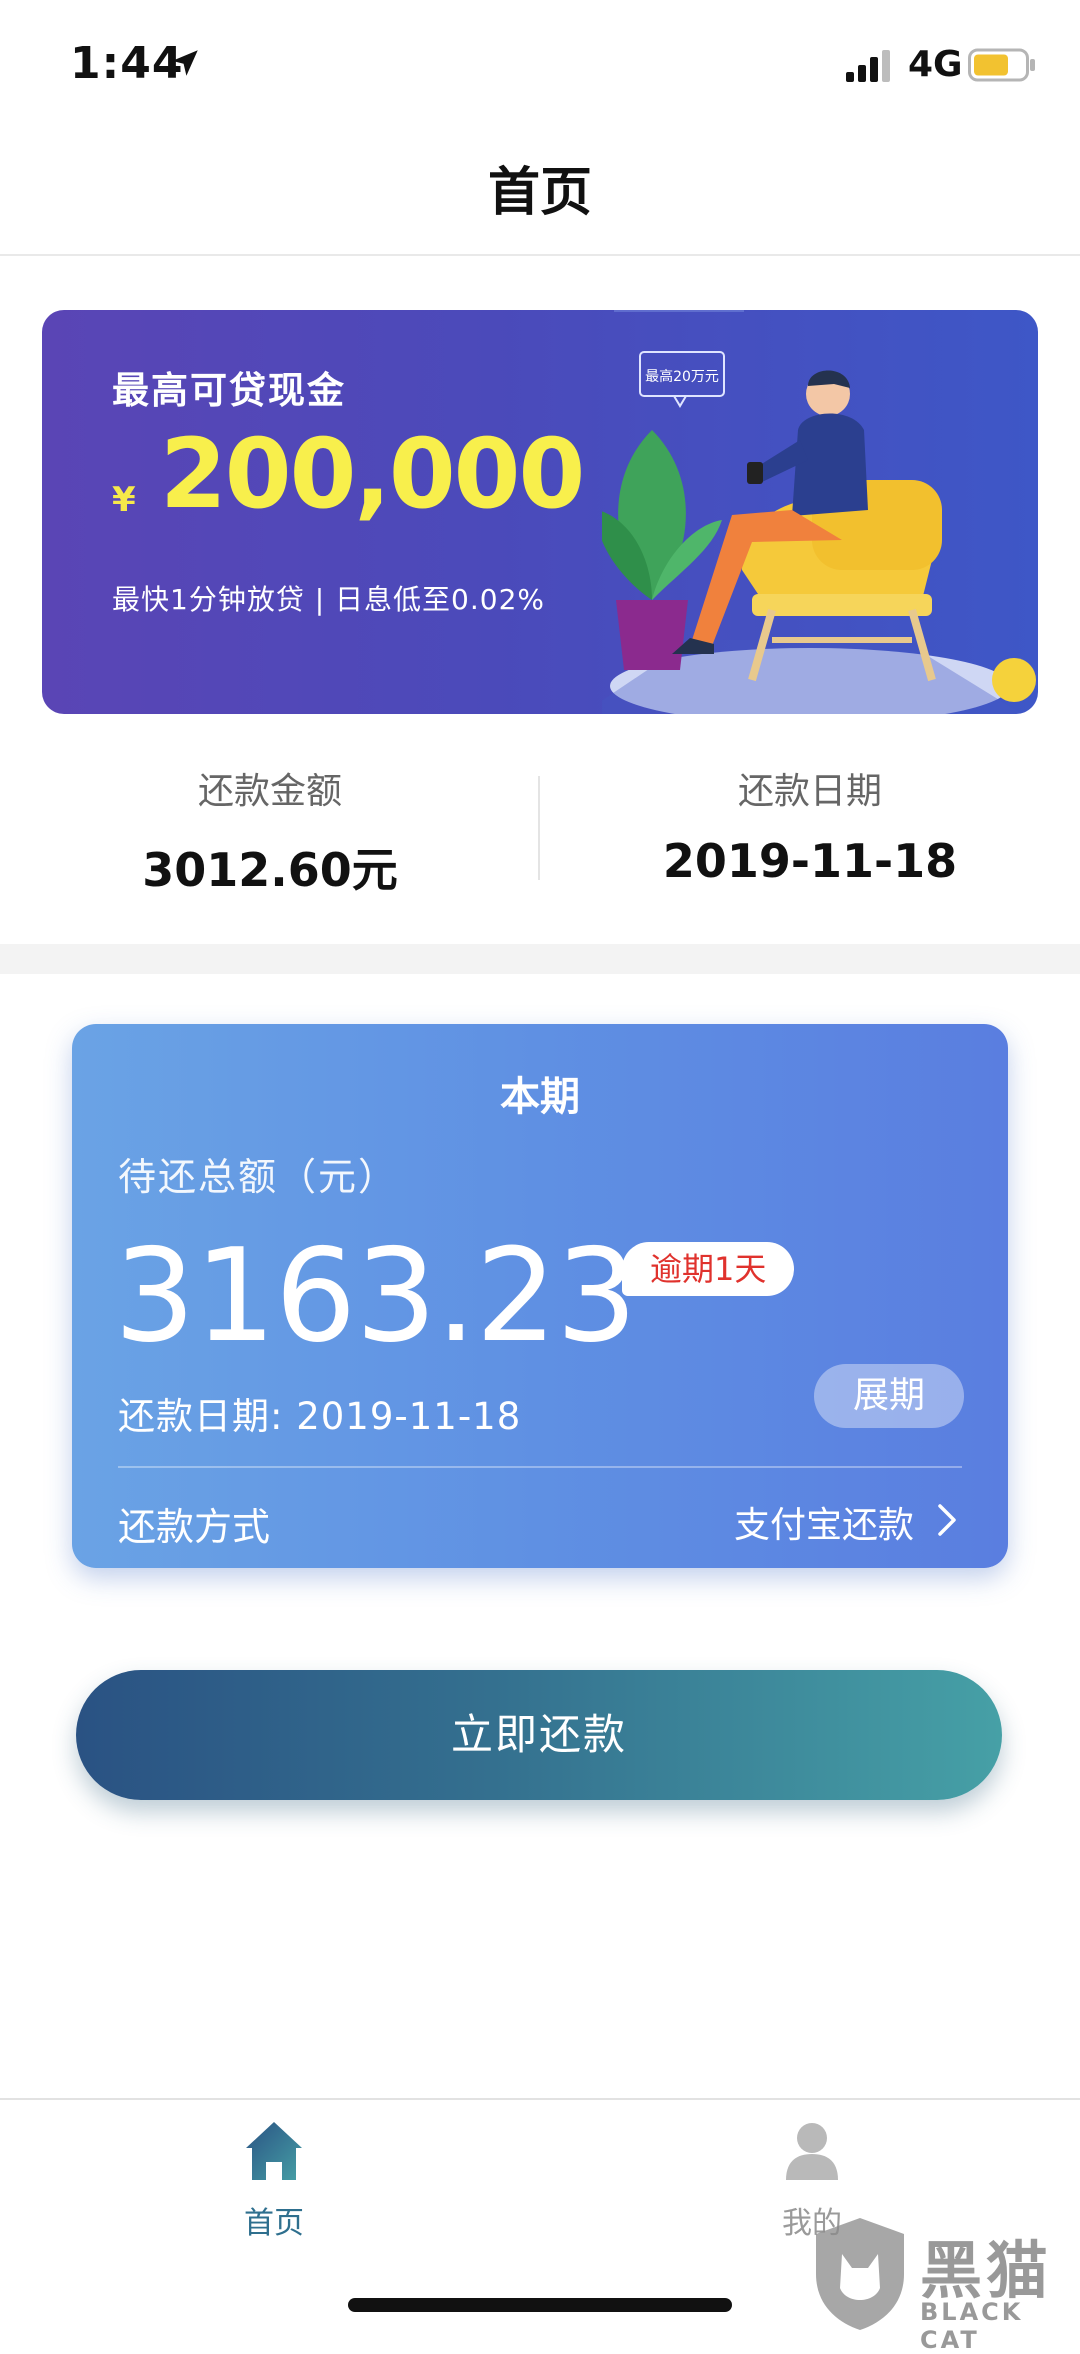 This screenshot has width=1080, height=2354. What do you see at coordinates (935, 64) in the screenshot?
I see `network-type: 4G` at bounding box center [935, 64].